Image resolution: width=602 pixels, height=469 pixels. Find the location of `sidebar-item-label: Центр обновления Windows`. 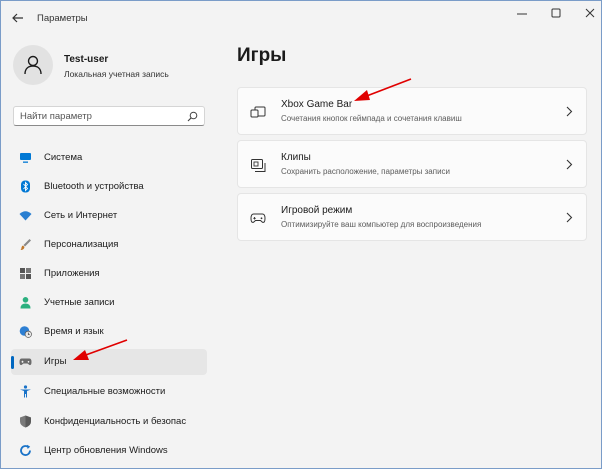

sidebar-item-label: Центр обновления Windows is located at coordinates (106, 450).